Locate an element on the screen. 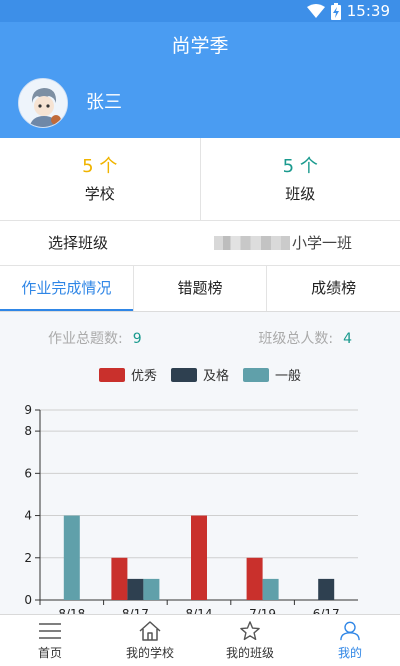 The image size is (400, 666). tab-wrong-questions: 错题榜 is located at coordinates (199, 288).